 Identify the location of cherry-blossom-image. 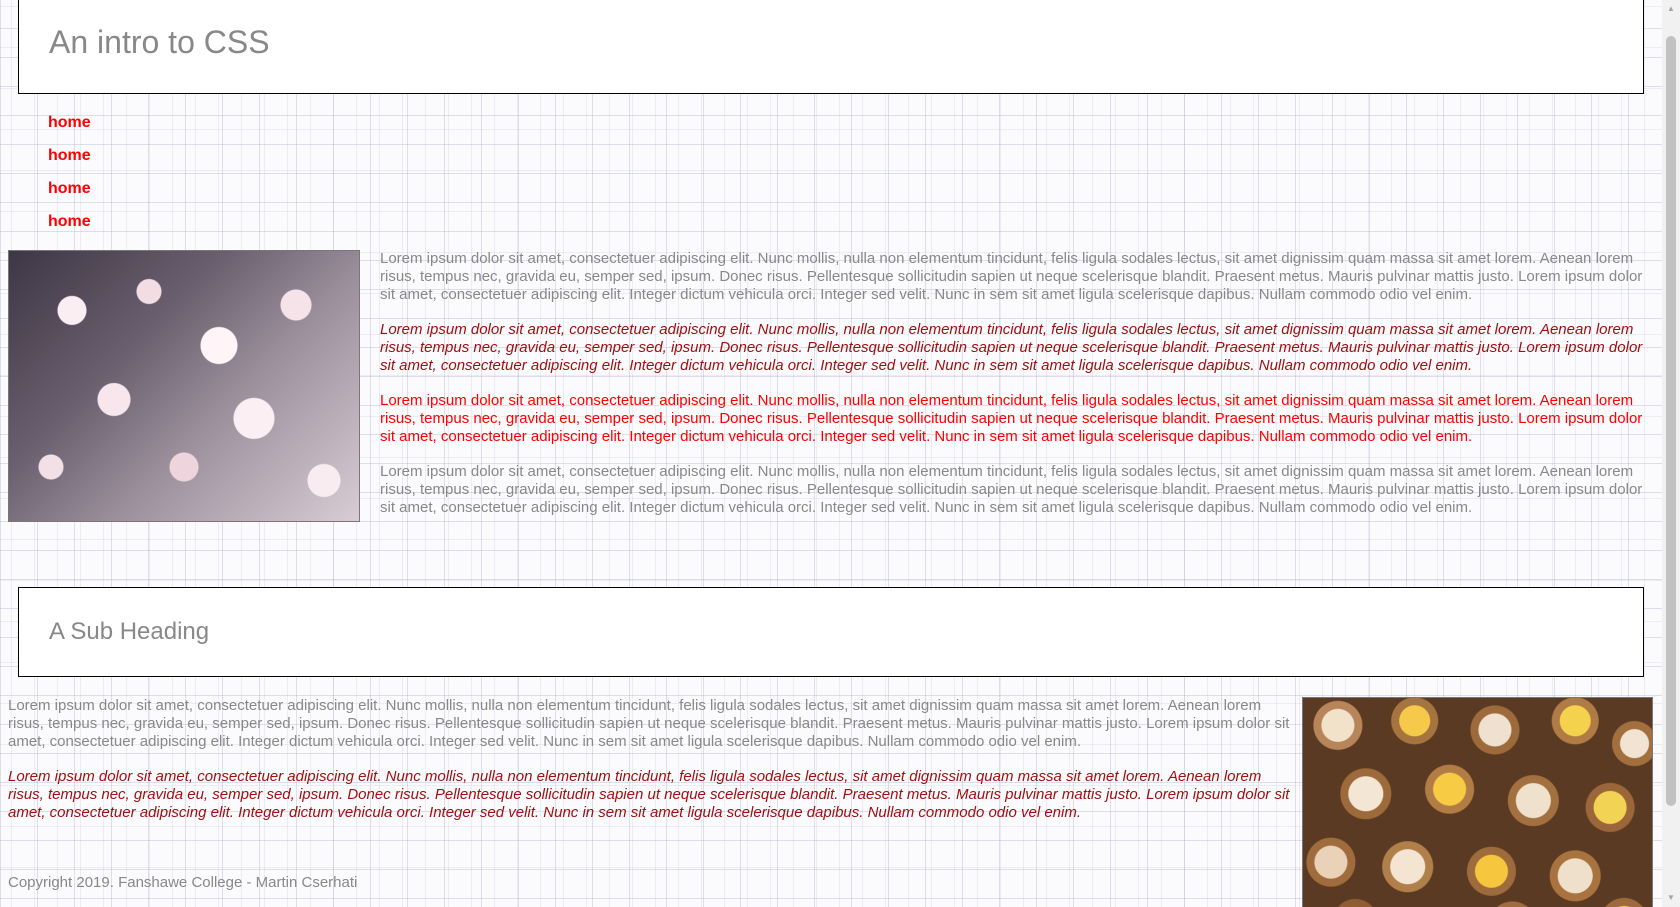
(184, 386).